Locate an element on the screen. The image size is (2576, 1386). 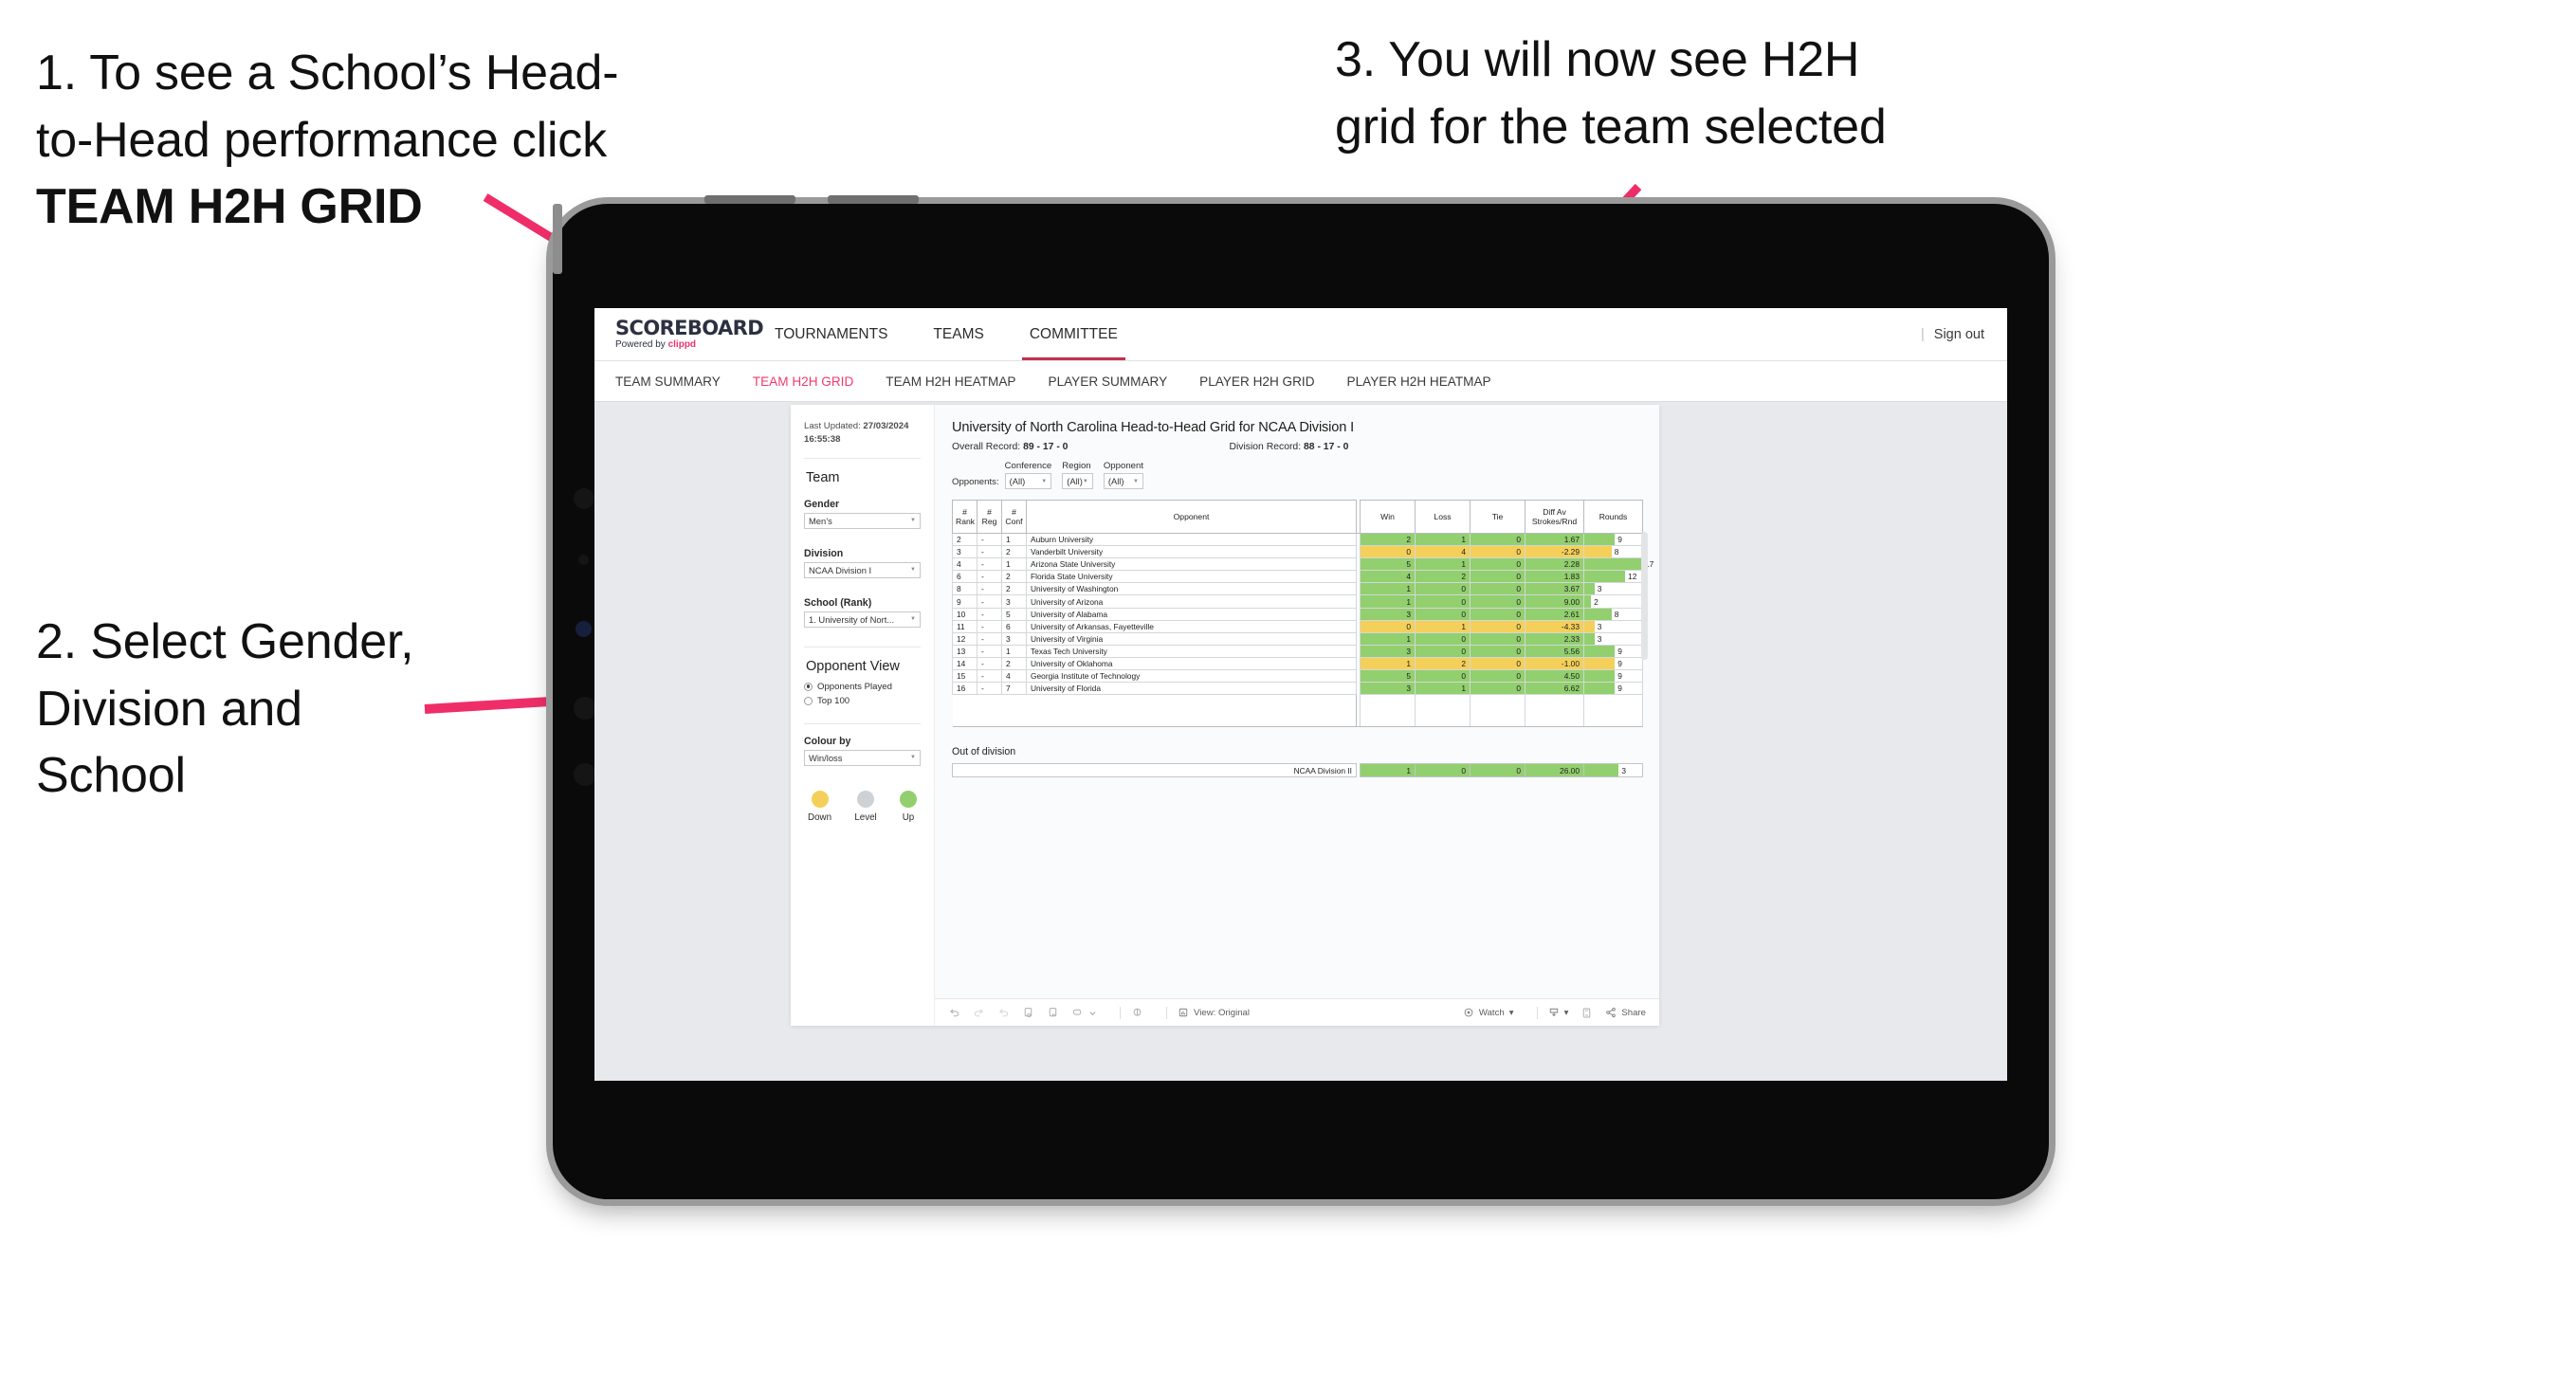
cell-diff: -1.00 is located at coordinates (1554, 664).